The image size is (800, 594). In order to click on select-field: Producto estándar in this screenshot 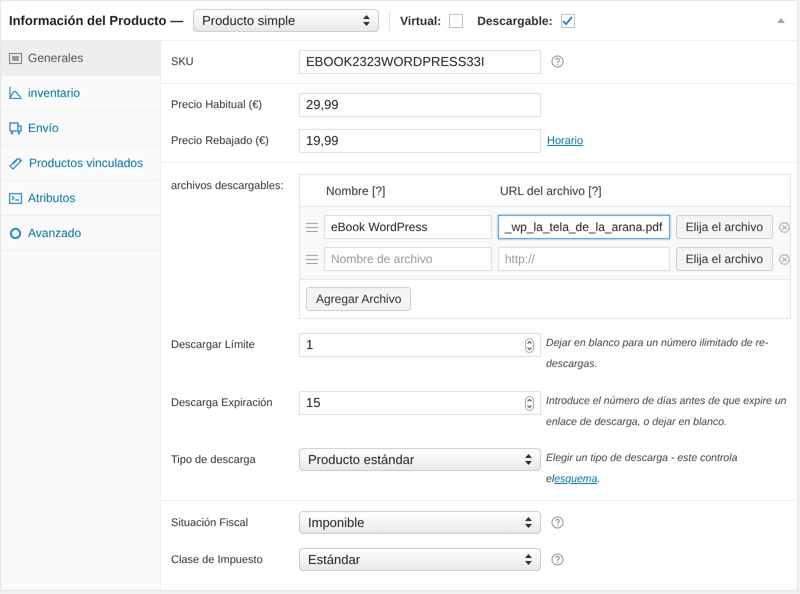, I will do `click(420, 459)`.